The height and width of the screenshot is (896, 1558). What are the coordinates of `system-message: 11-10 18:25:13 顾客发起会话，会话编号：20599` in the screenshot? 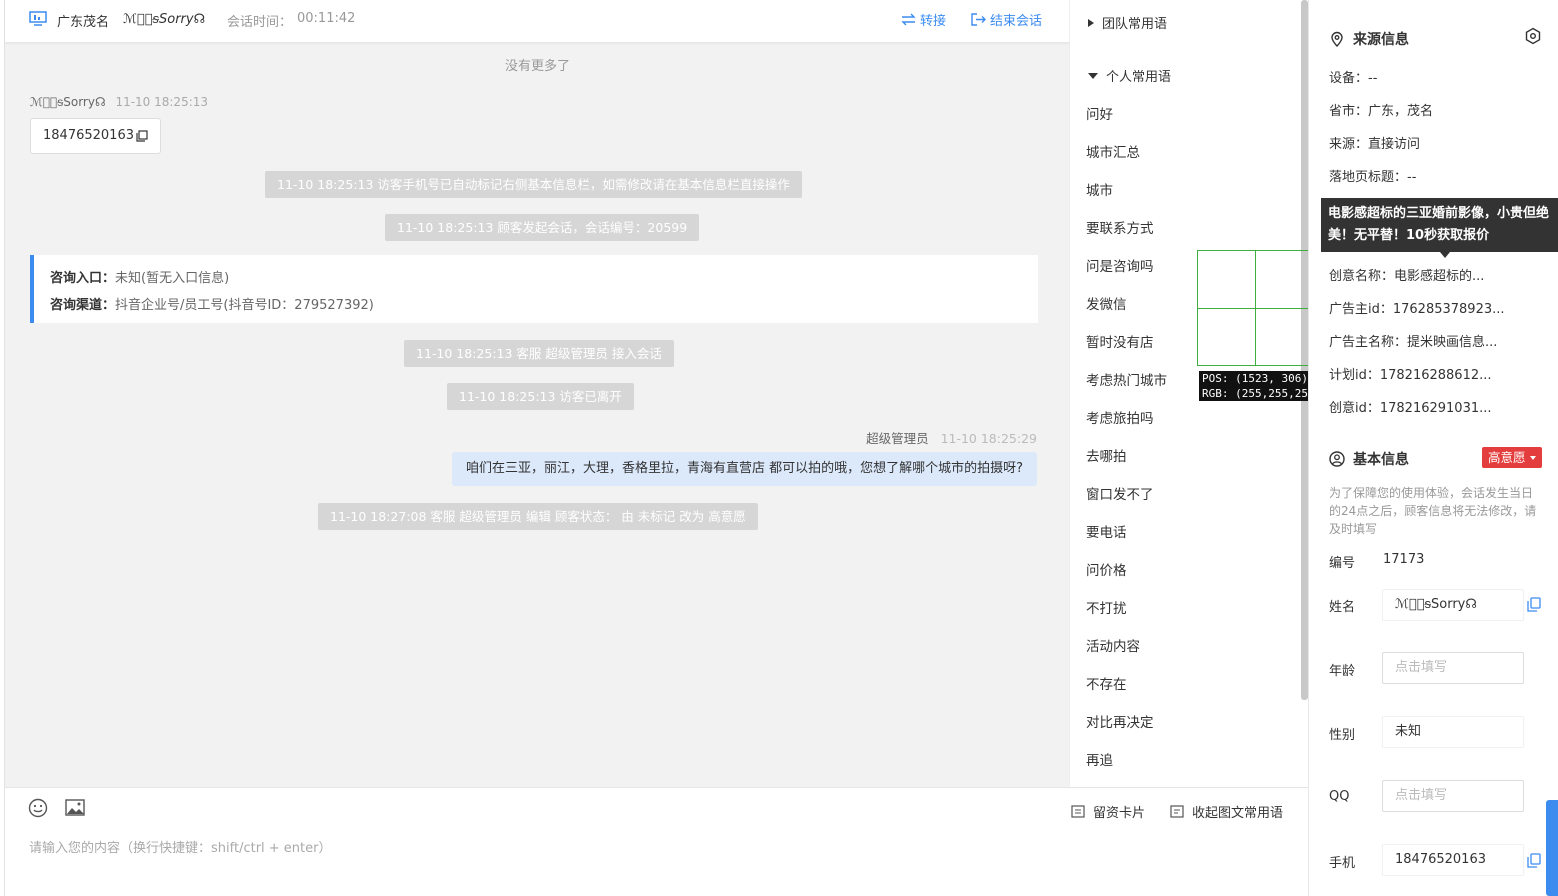 It's located at (542, 227).